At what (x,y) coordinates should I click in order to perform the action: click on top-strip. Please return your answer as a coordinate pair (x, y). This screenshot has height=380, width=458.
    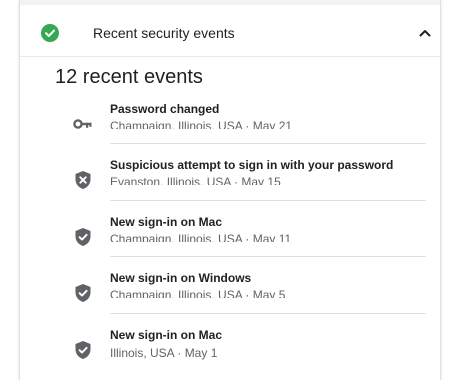
    Looking at the image, I should click on (230, 2).